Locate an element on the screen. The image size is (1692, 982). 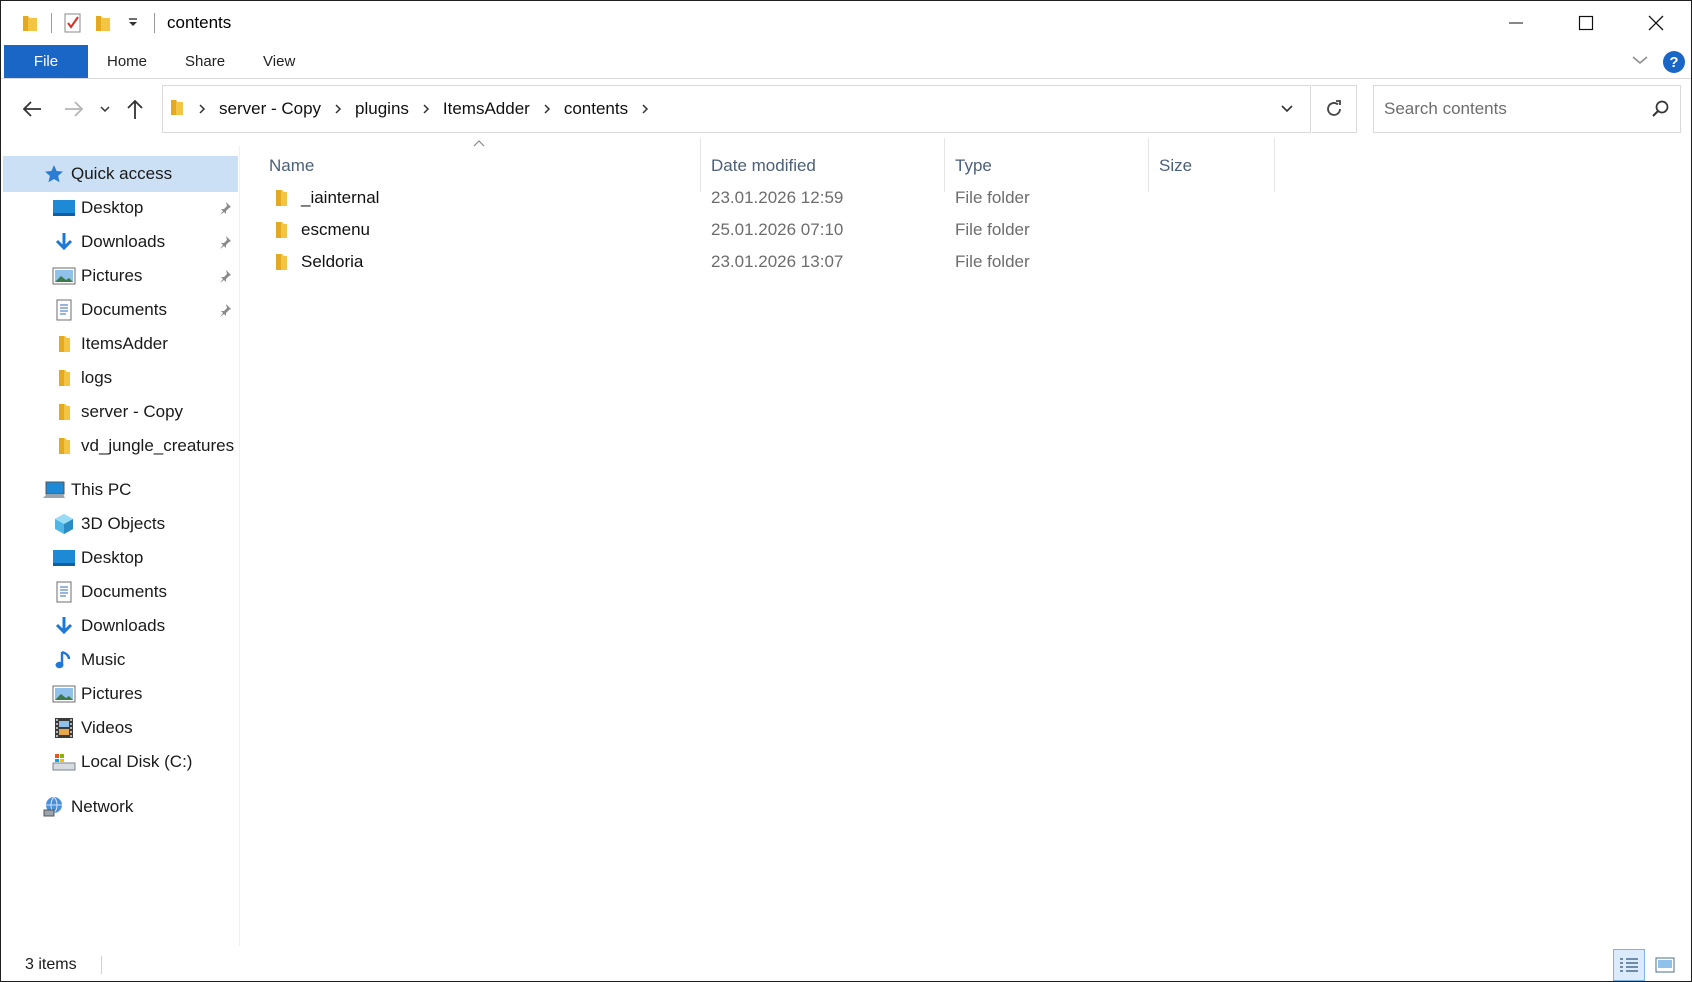
tab-share: Share is located at coordinates (205, 61).